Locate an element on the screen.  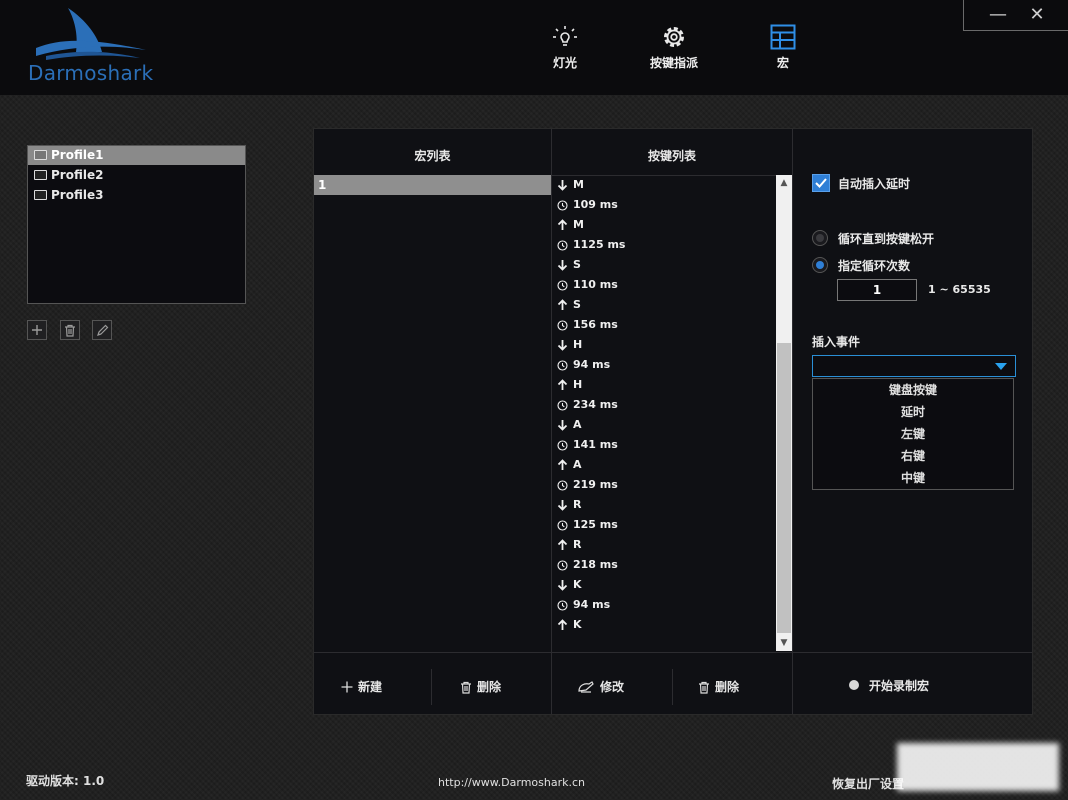
record-dot-icon is located at coordinates (854, 685).